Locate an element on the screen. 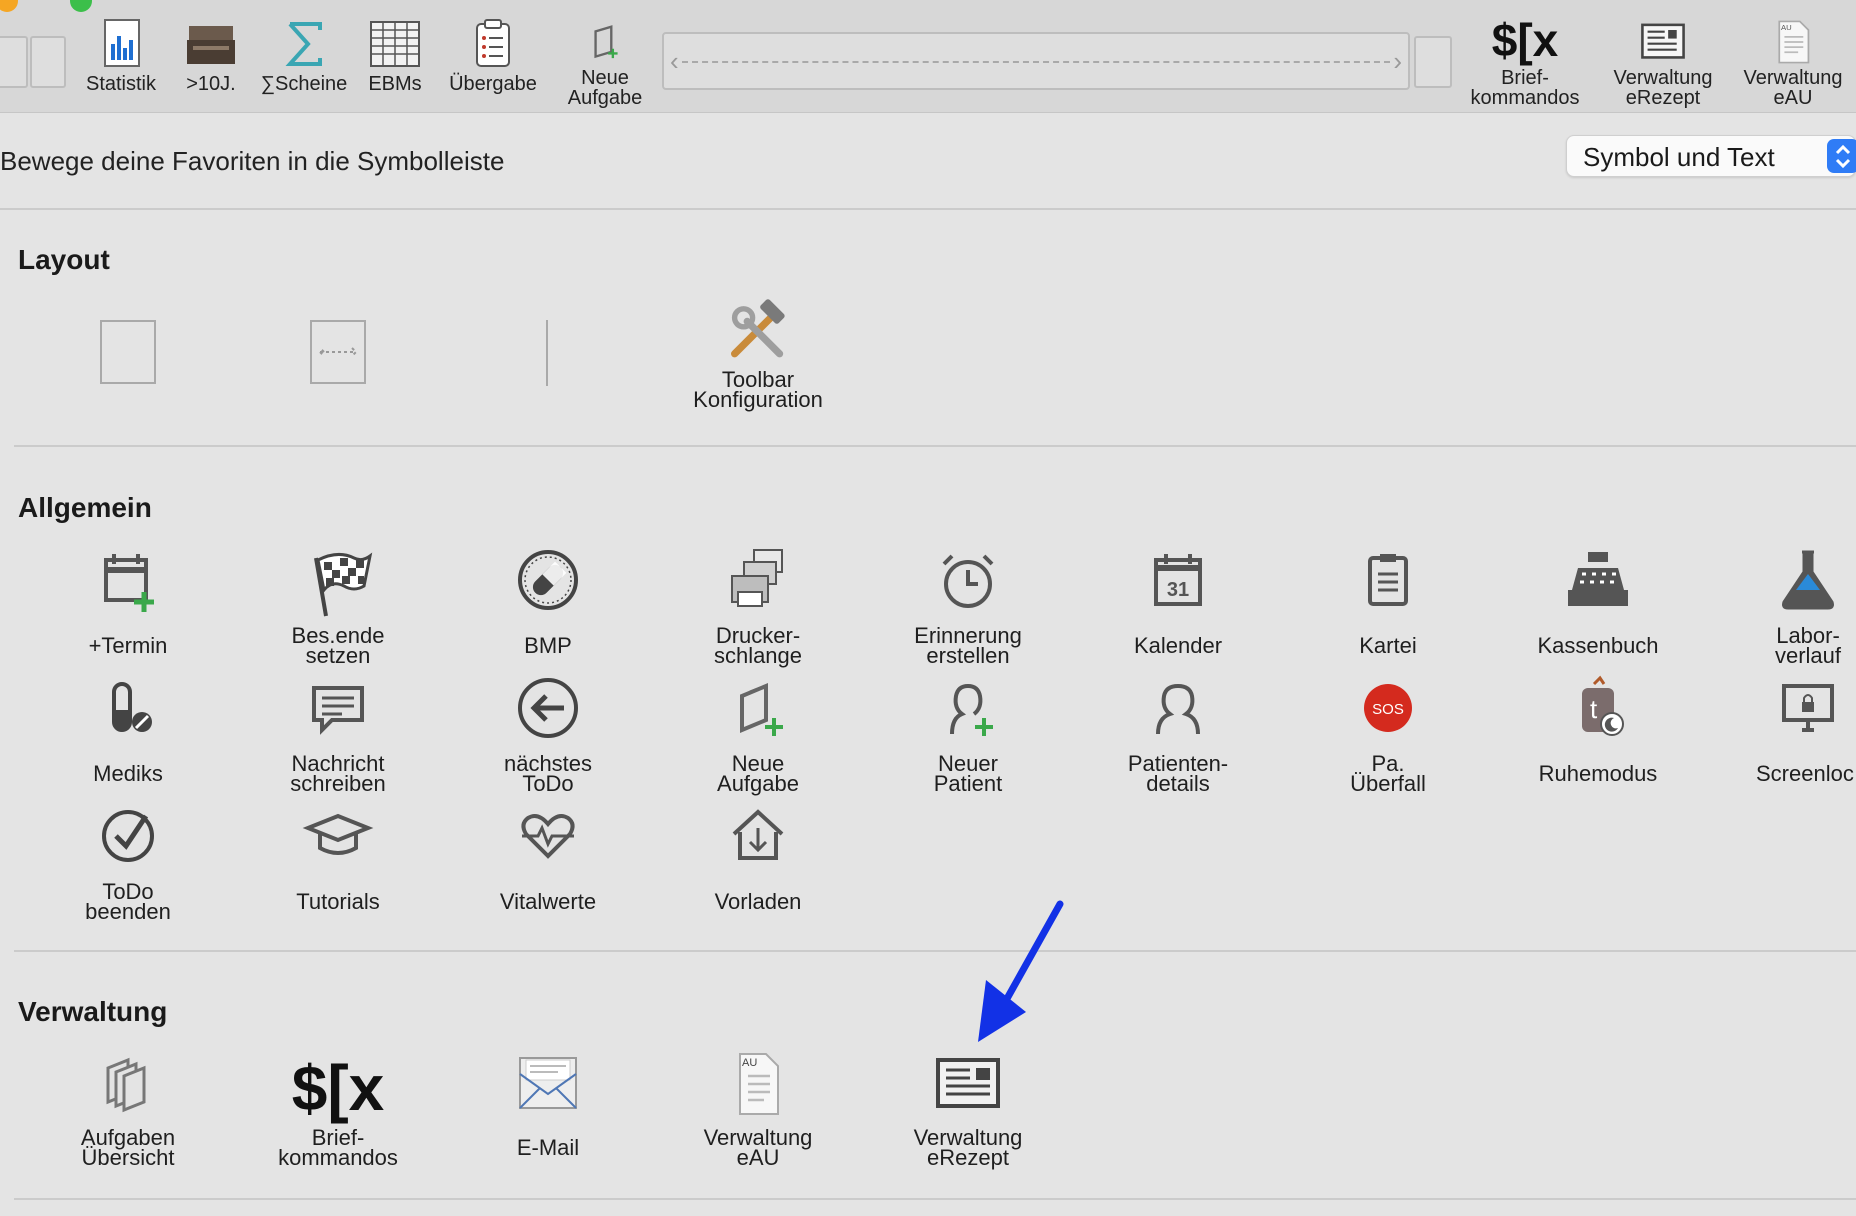 This screenshot has width=1856, height=1216. message-bubble-icon is located at coordinates (338, 710).